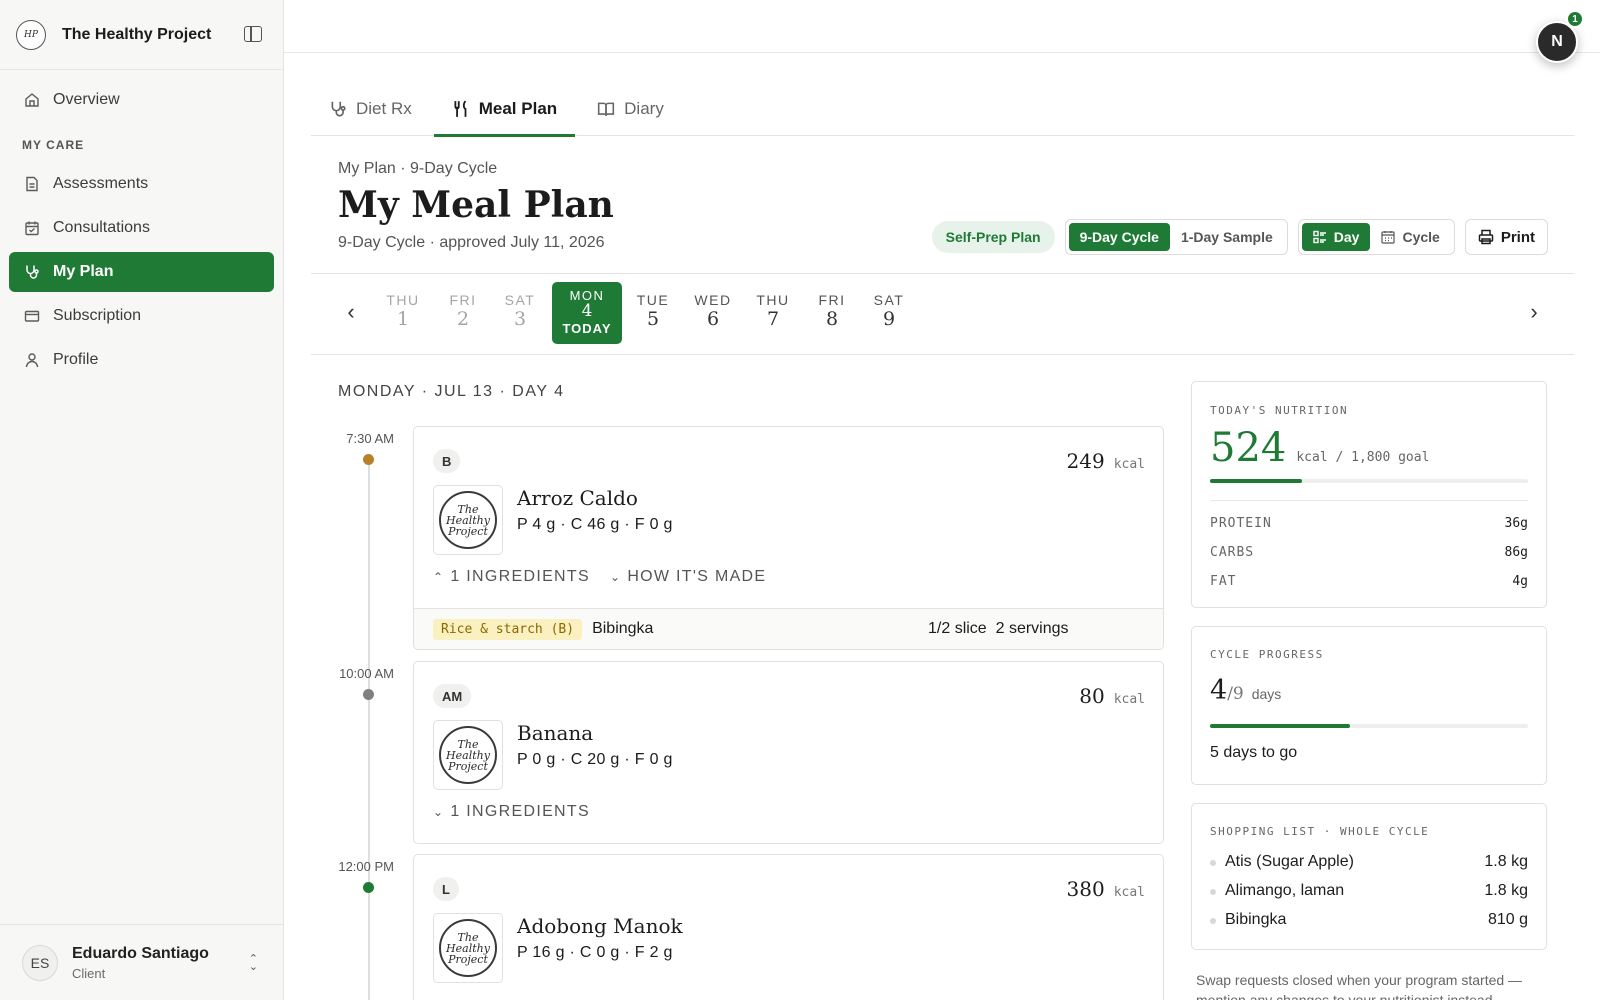 Image resolution: width=1600 pixels, height=1000 pixels. What do you see at coordinates (623, 628) in the screenshot?
I see `ingredient-name: Bibingka` at bounding box center [623, 628].